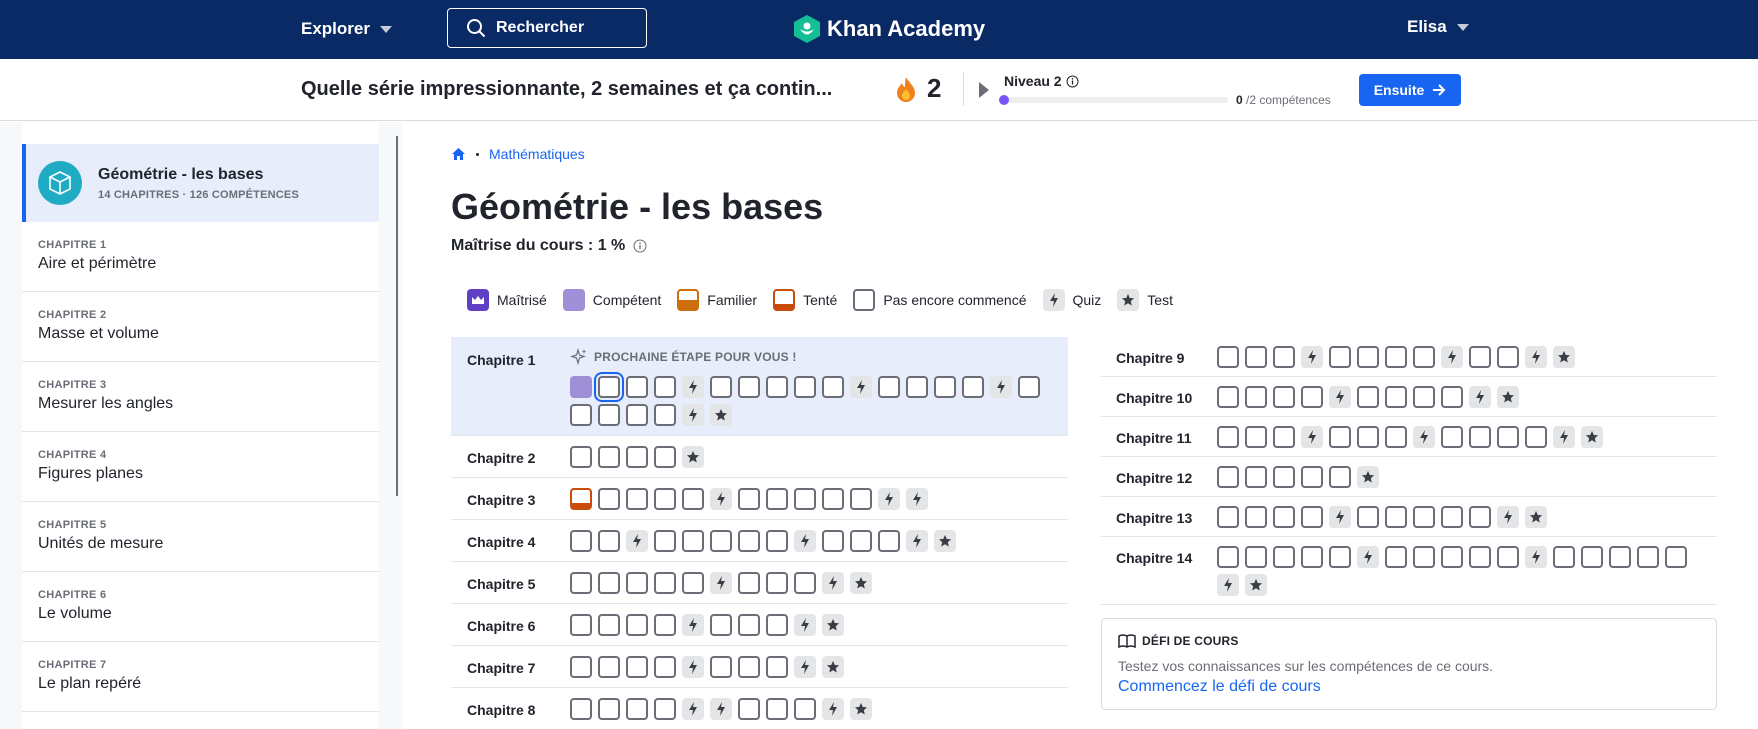  I want to click on breadcrumb-link-mathematics: Mathématiques, so click(537, 154).